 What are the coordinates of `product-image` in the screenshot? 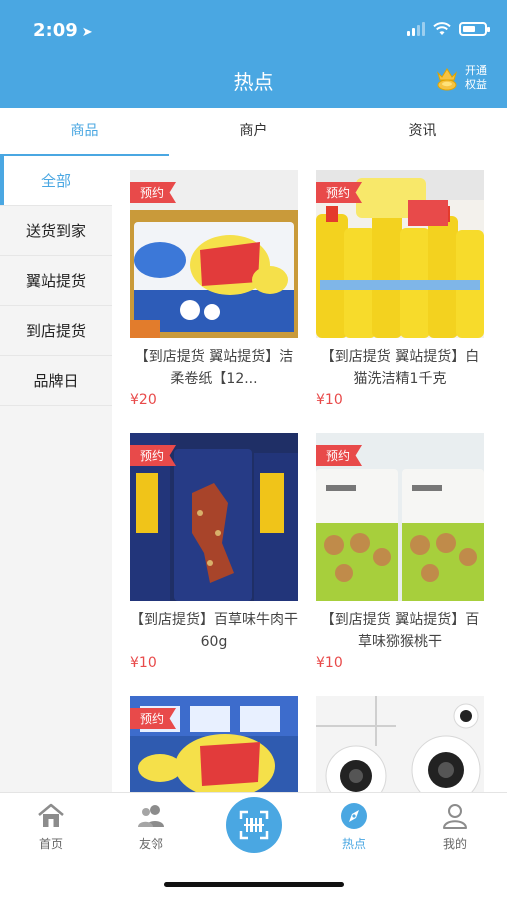 It's located at (400, 744).